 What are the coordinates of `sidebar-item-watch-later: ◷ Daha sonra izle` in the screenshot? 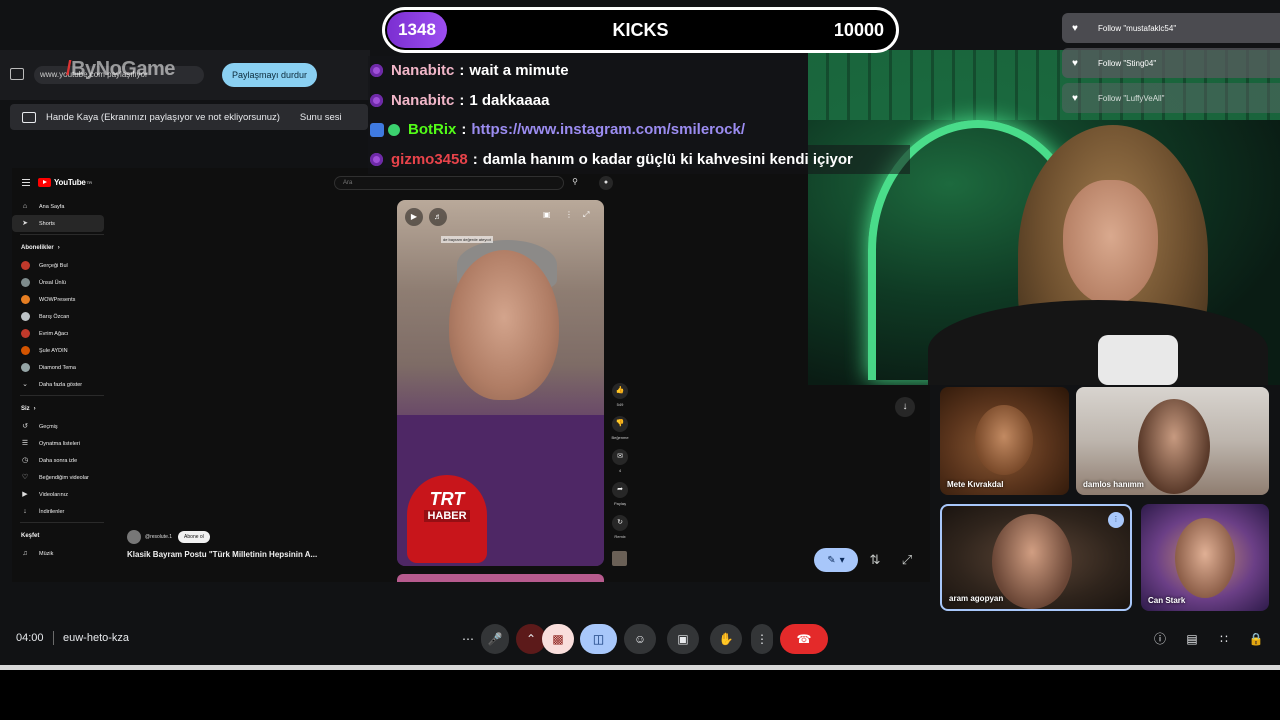 It's located at (62, 460).